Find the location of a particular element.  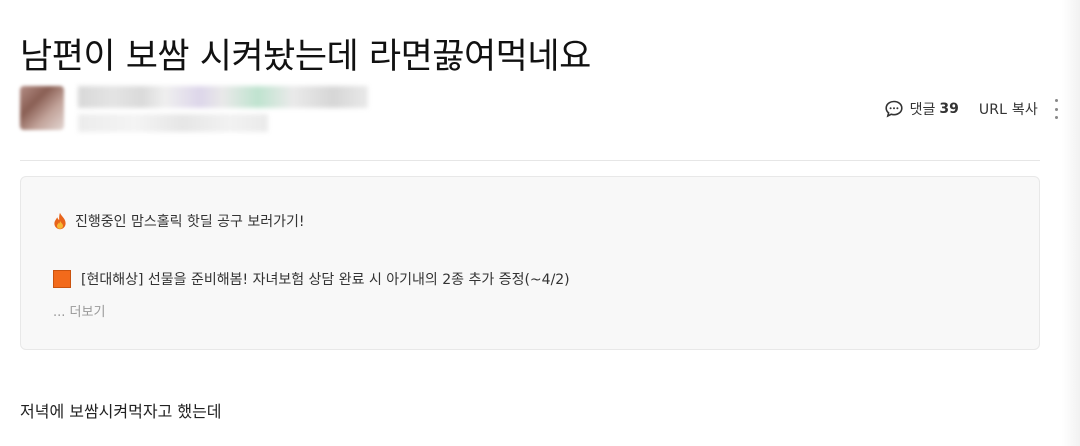

more-link: ... 더보기 is located at coordinates (79, 310).